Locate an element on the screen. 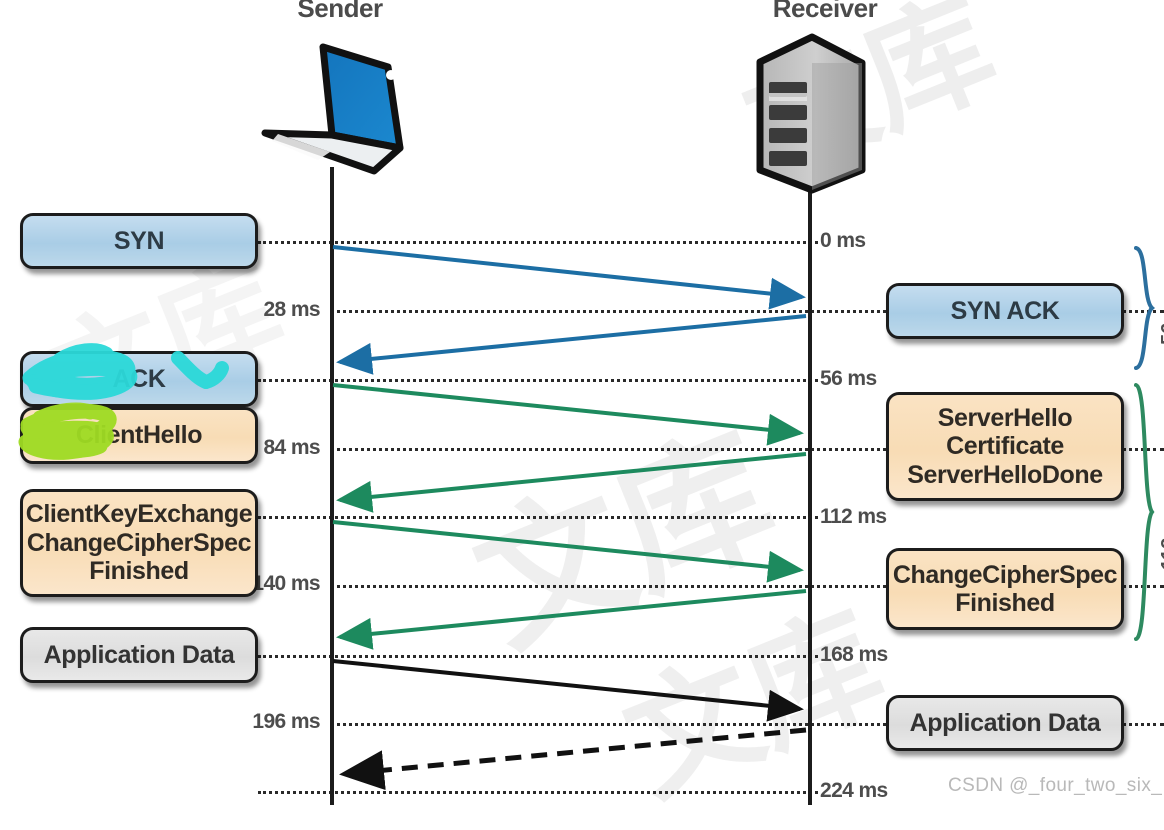  watermark-2: 文库 is located at coordinates (625, 541).